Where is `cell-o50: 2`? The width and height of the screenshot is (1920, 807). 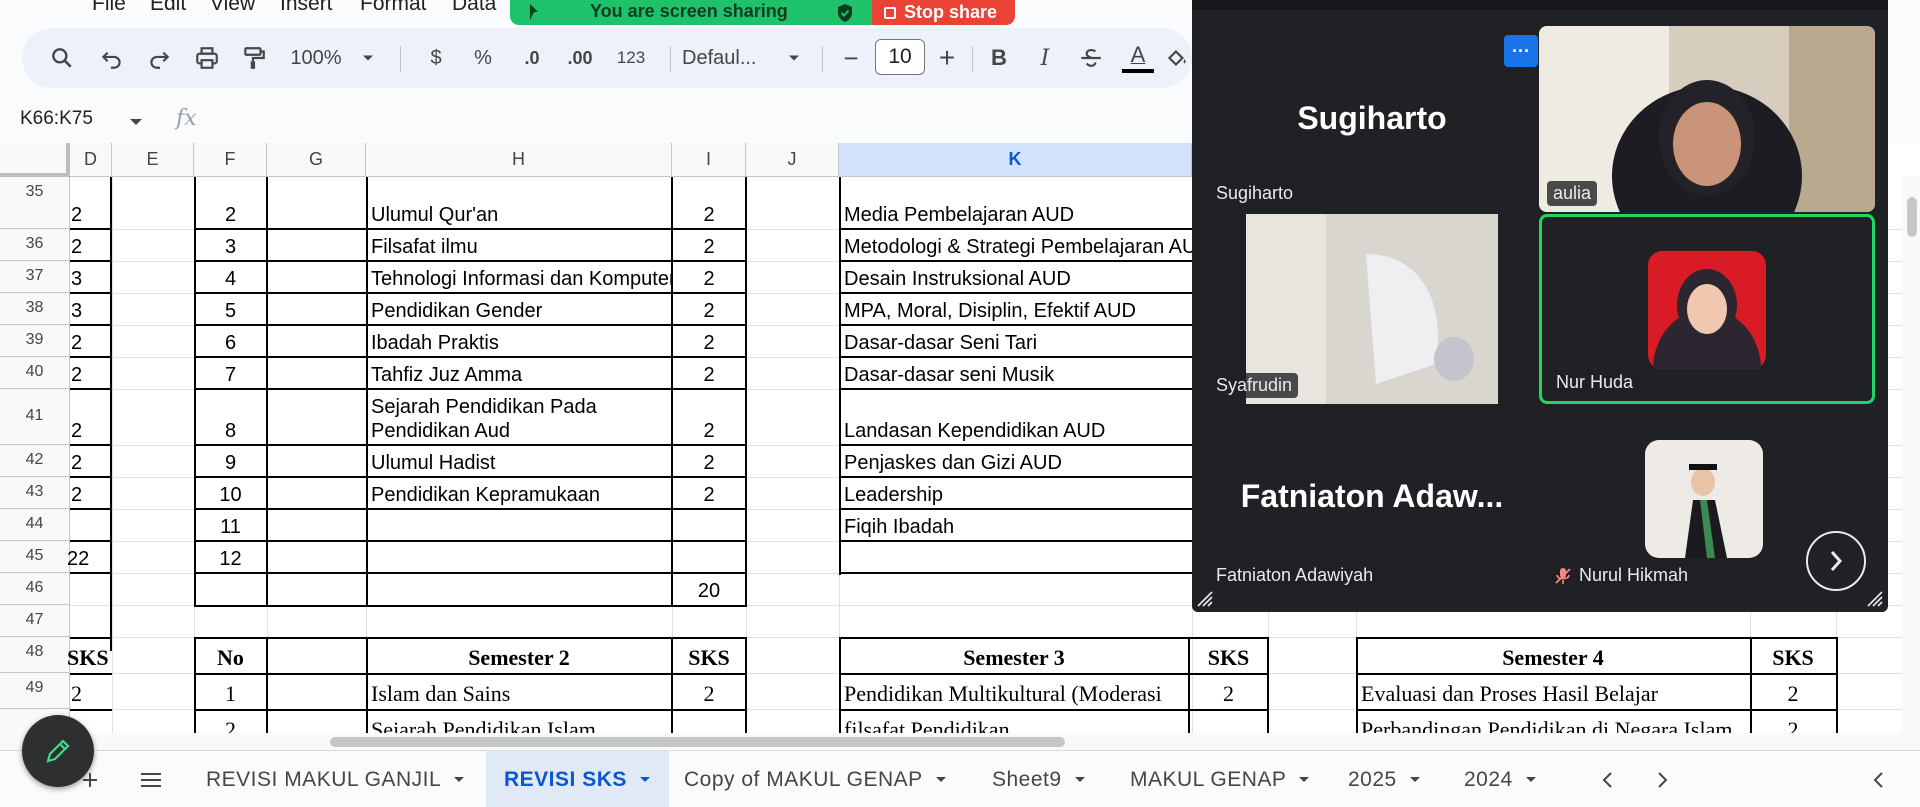 cell-o50: 2 is located at coordinates (1793, 722).